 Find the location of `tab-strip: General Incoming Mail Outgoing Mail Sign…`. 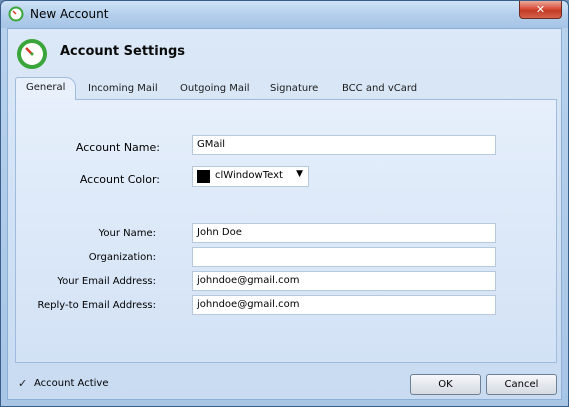

tab-strip: General Incoming Mail Outgoing Mail Sign… is located at coordinates (286, 88).